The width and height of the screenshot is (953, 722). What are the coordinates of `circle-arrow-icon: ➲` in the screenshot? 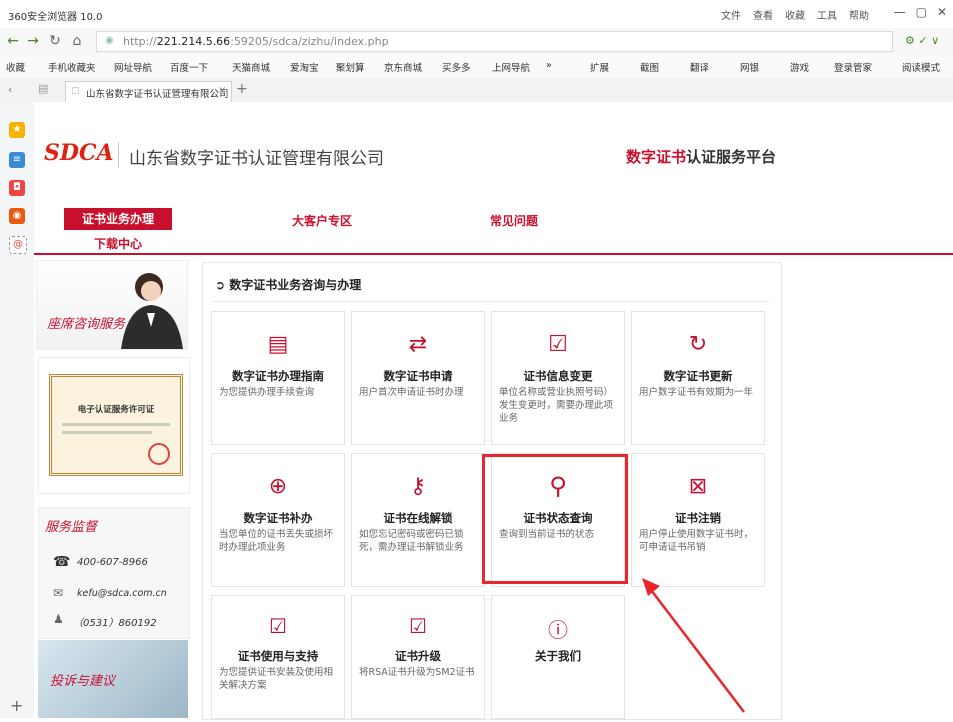 It's located at (222, 285).